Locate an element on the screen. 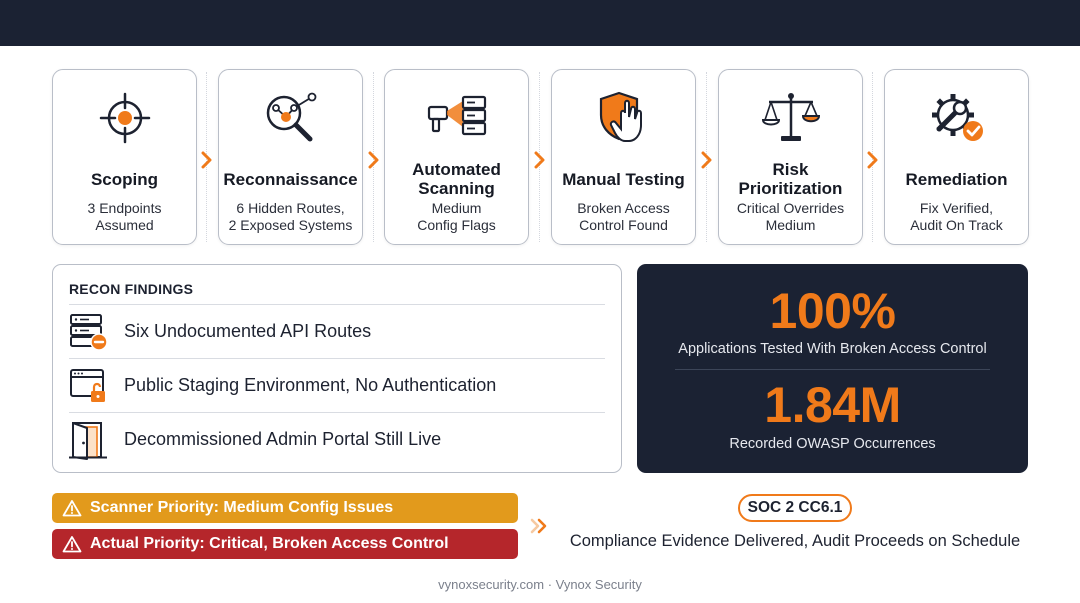  shield-hand-icon is located at coordinates (623, 118).